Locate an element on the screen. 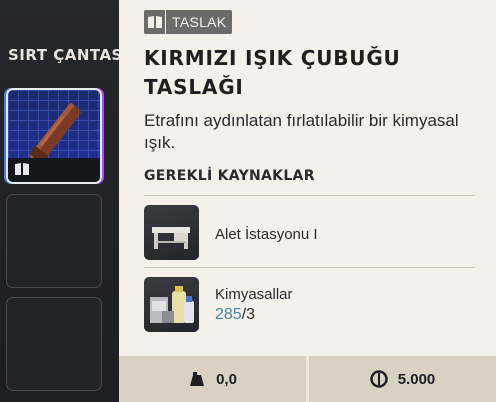  backpack-title: SIRT ÇANTASI is located at coordinates (68, 55).